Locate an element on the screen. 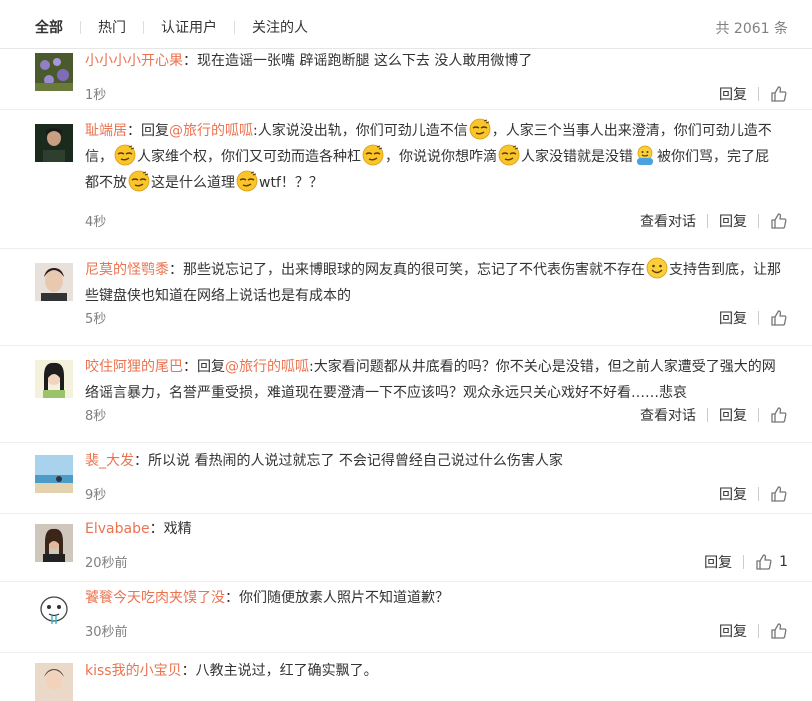 The image size is (812, 701). like-count: 1 is located at coordinates (783, 562).